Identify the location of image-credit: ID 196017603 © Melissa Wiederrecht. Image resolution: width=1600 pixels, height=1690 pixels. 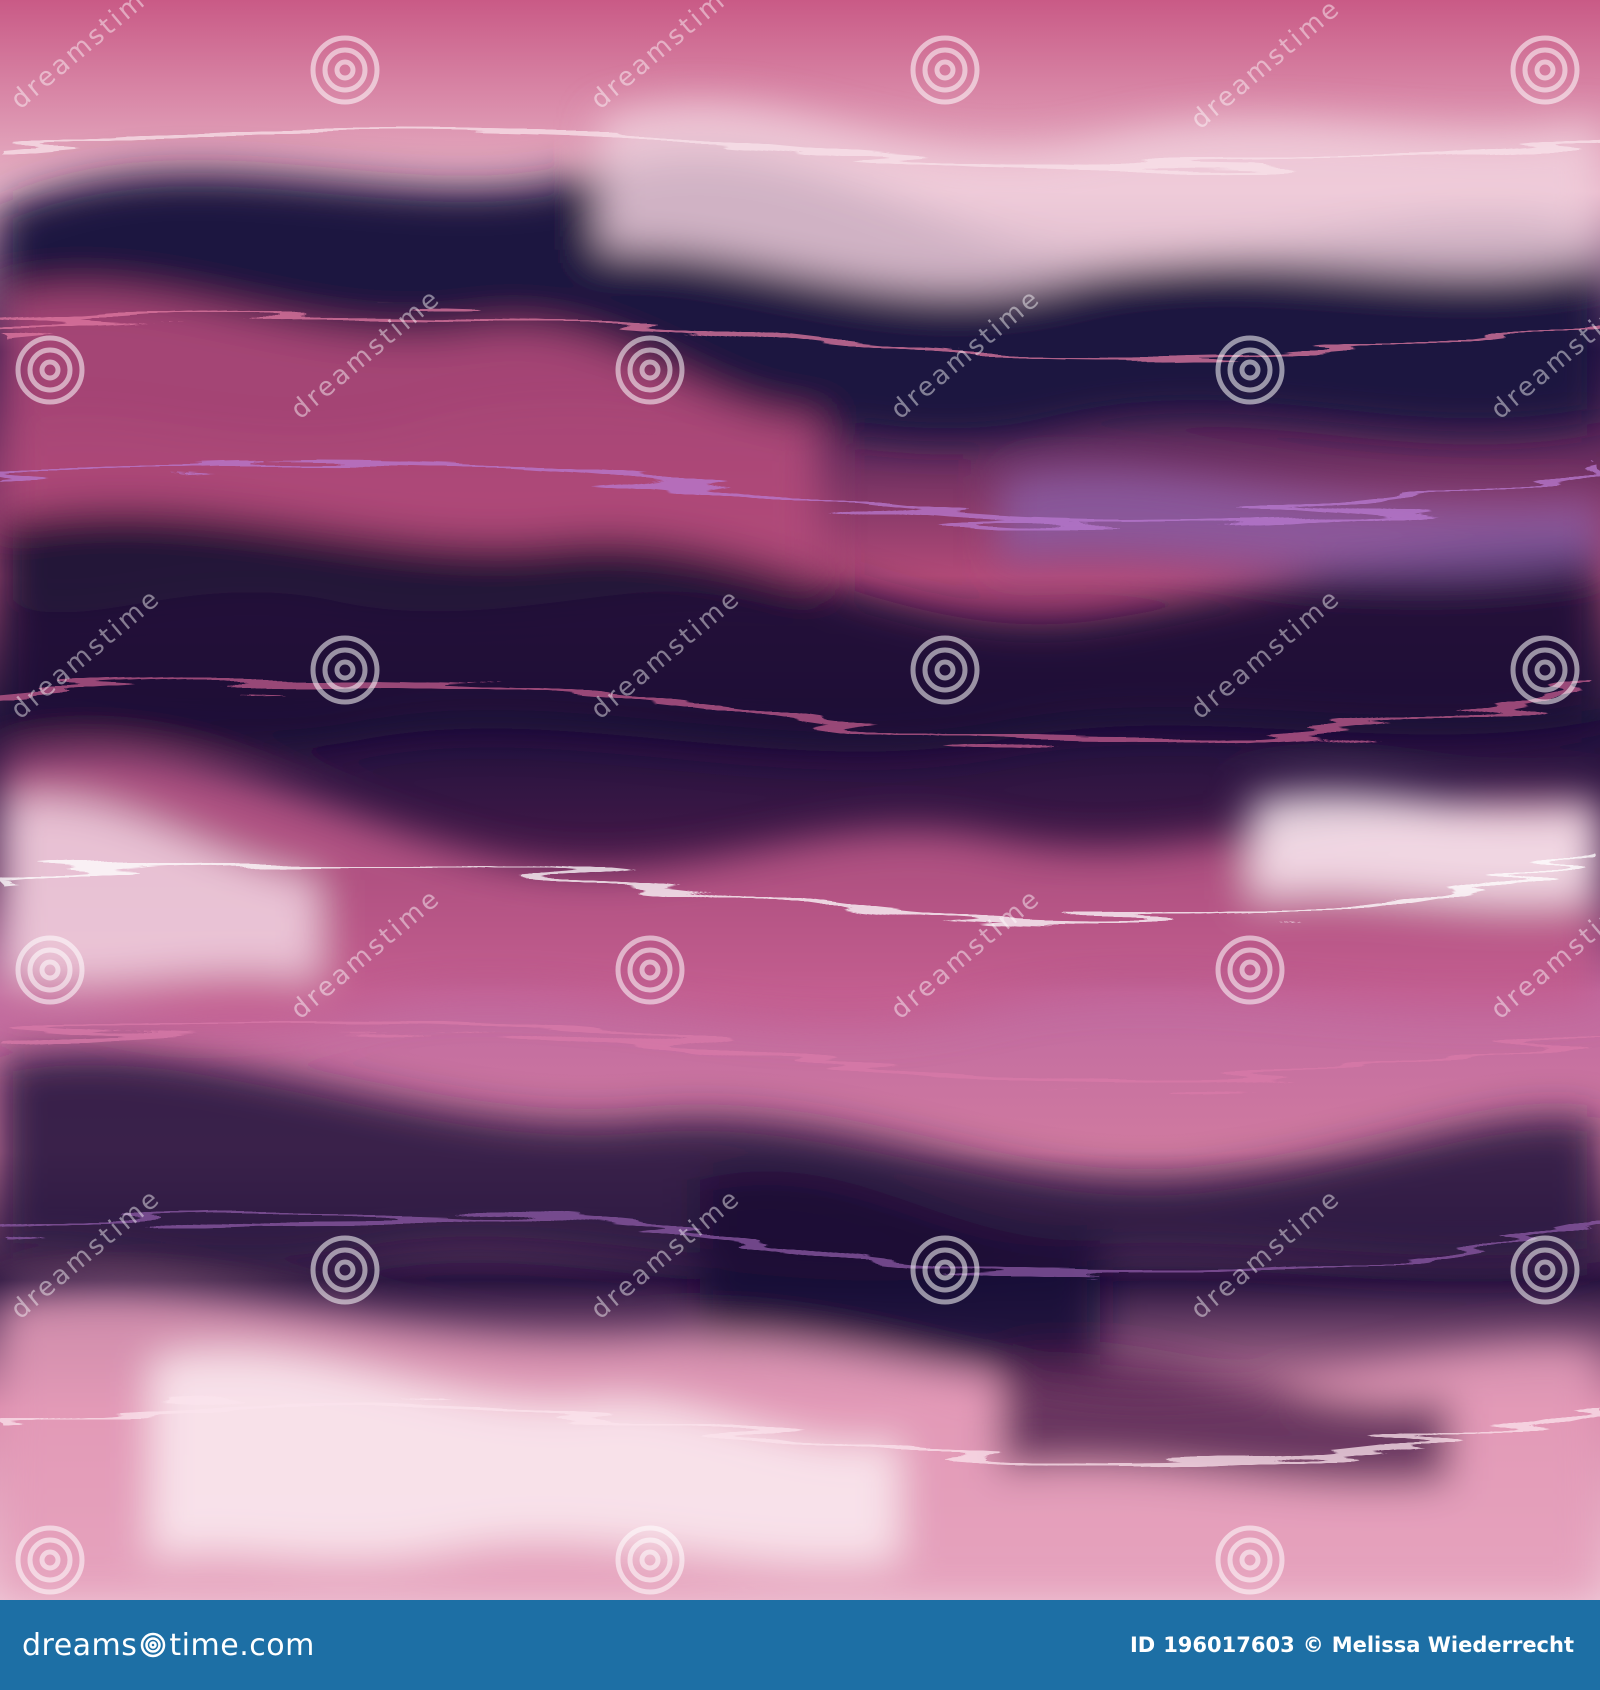
(1352, 1645).